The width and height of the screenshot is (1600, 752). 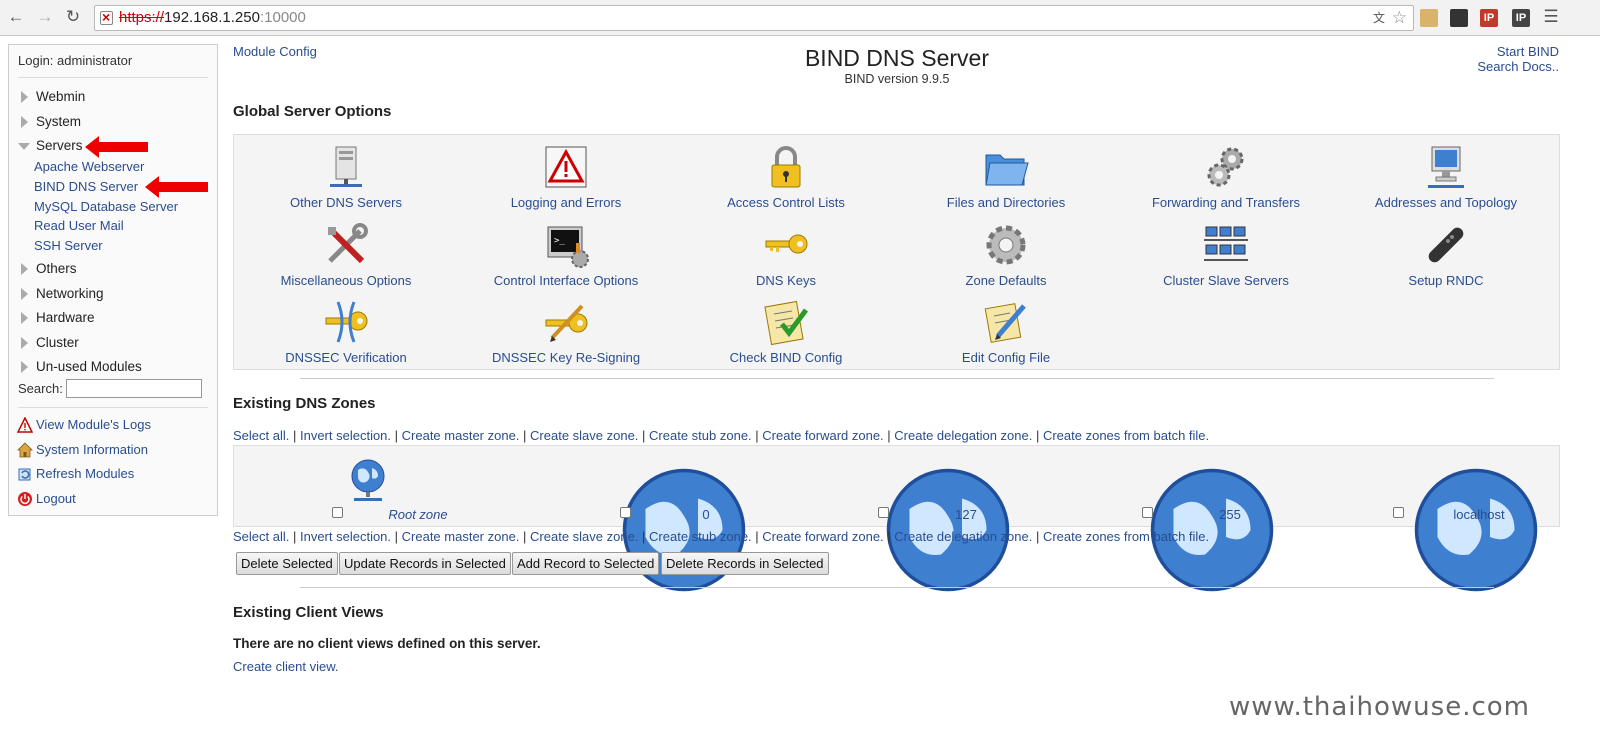 I want to click on expand-icon, so click(x=24, y=318).